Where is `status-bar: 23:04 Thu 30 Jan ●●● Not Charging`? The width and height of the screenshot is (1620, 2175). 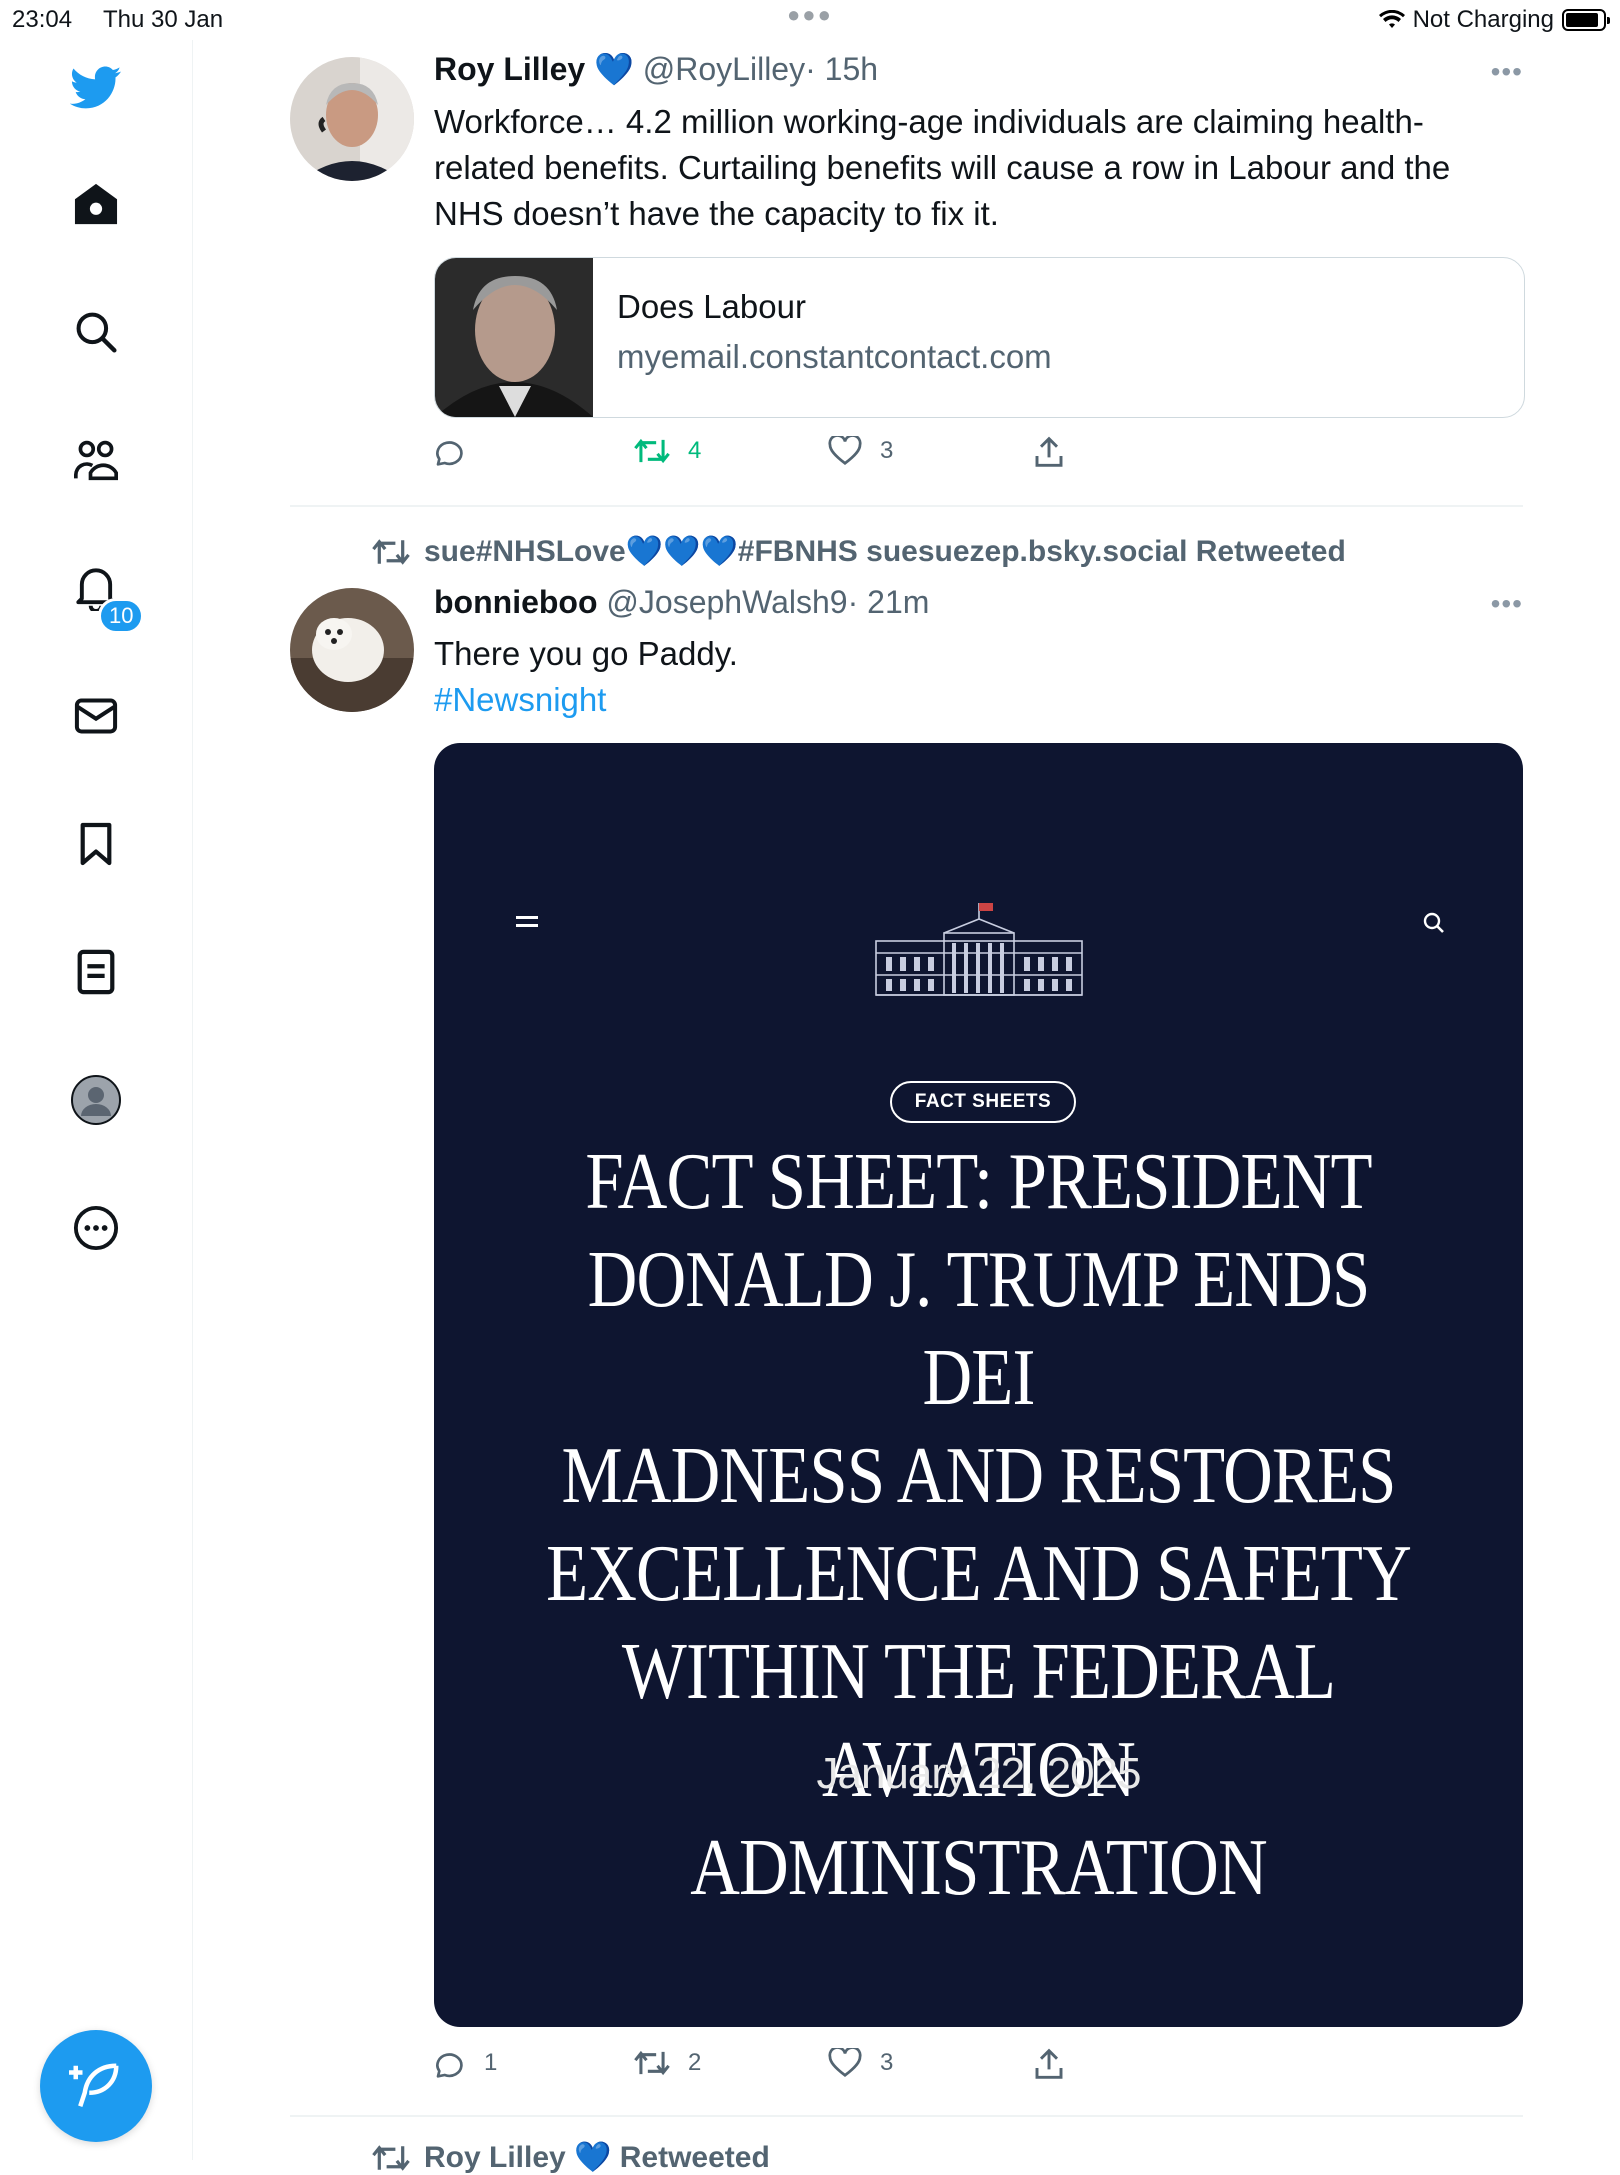
status-bar: 23:04 Thu 30 Jan ●●● Not Charging is located at coordinates (810, 20).